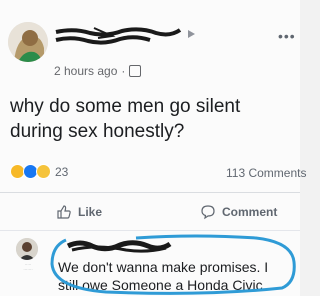 Image resolution: width=320 pixels, height=296 pixels. Describe the element at coordinates (208, 212) in the screenshot. I see `comment-bubble-icon` at that location.